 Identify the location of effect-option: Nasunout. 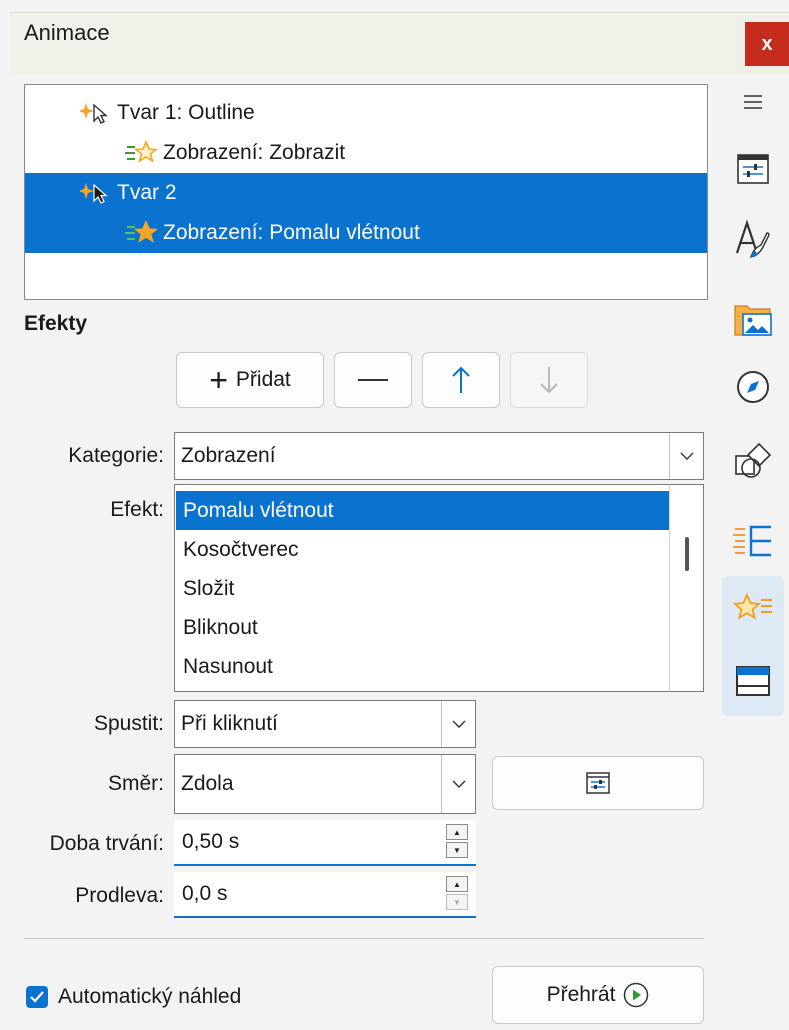
(423, 666).